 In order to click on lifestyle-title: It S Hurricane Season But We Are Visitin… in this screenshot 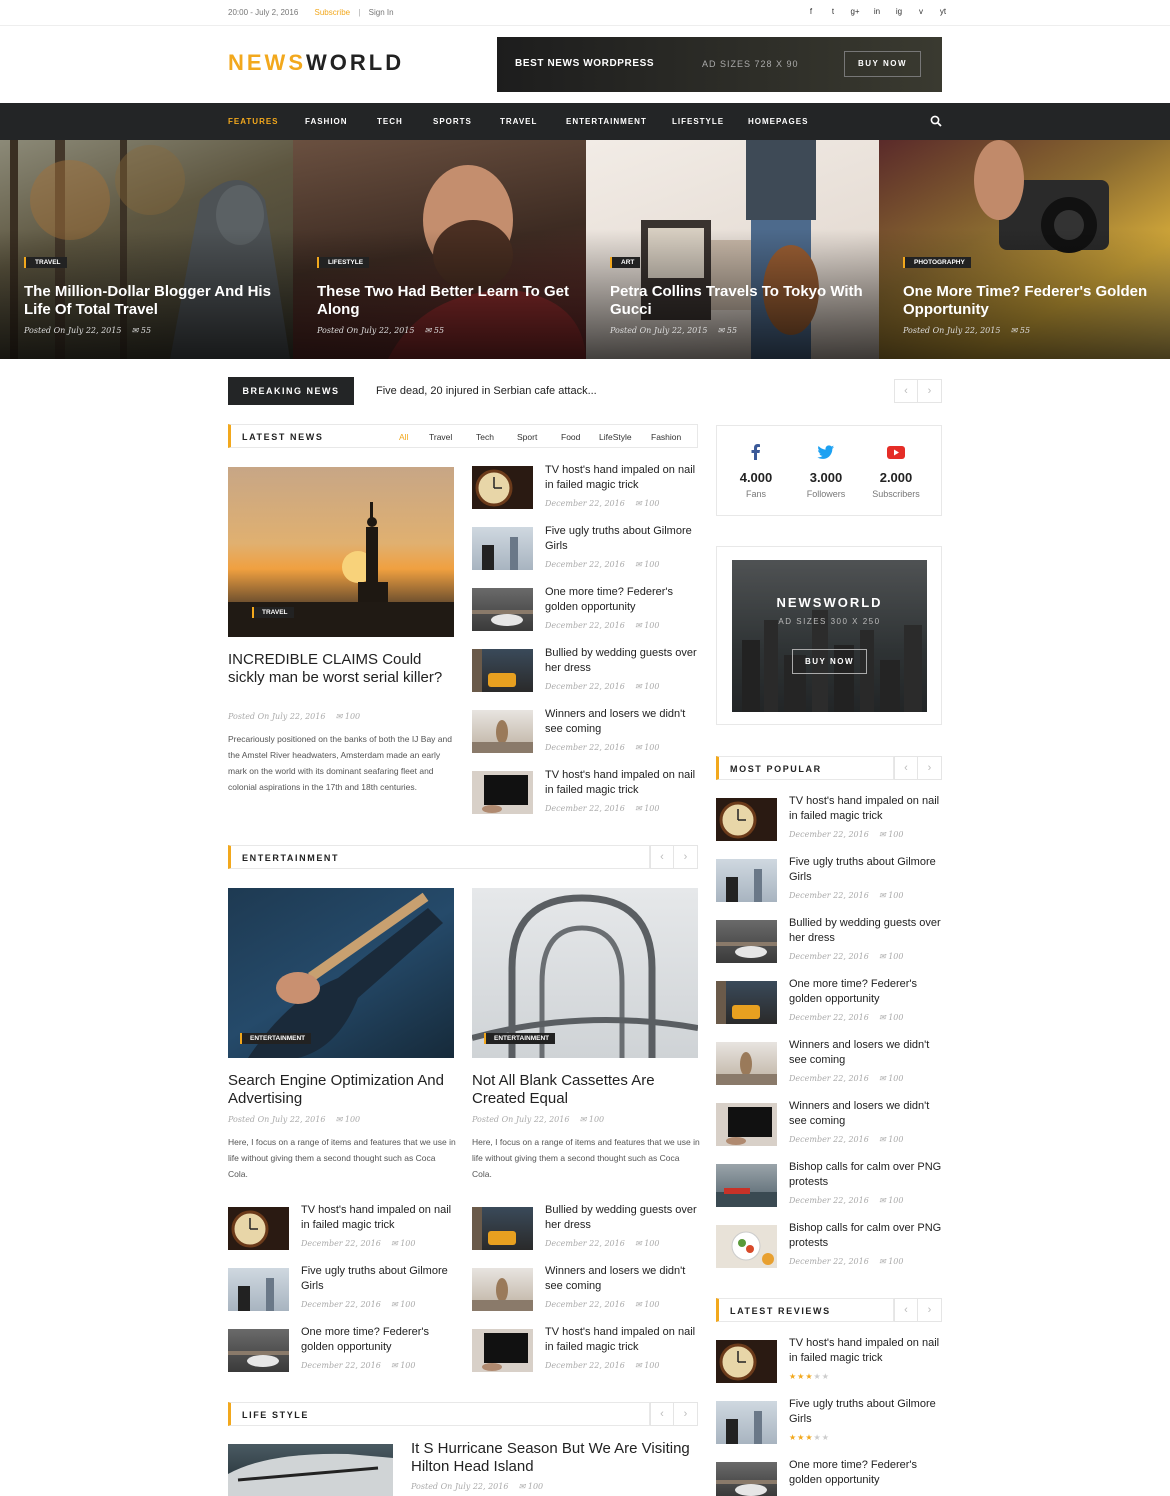, I will do `click(554, 1458)`.